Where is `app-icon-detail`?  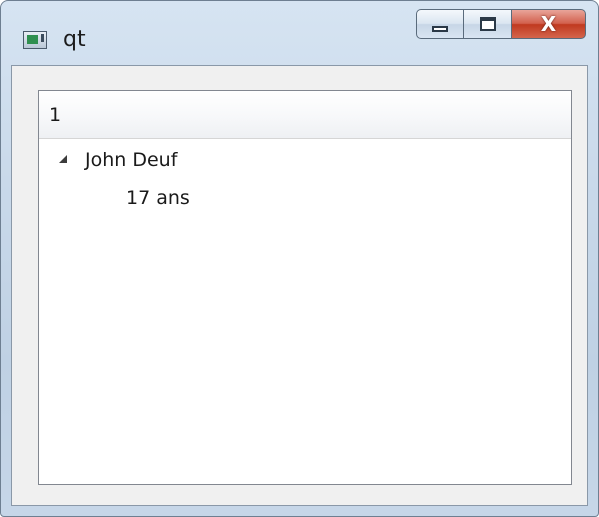
app-icon-detail is located at coordinates (42, 38).